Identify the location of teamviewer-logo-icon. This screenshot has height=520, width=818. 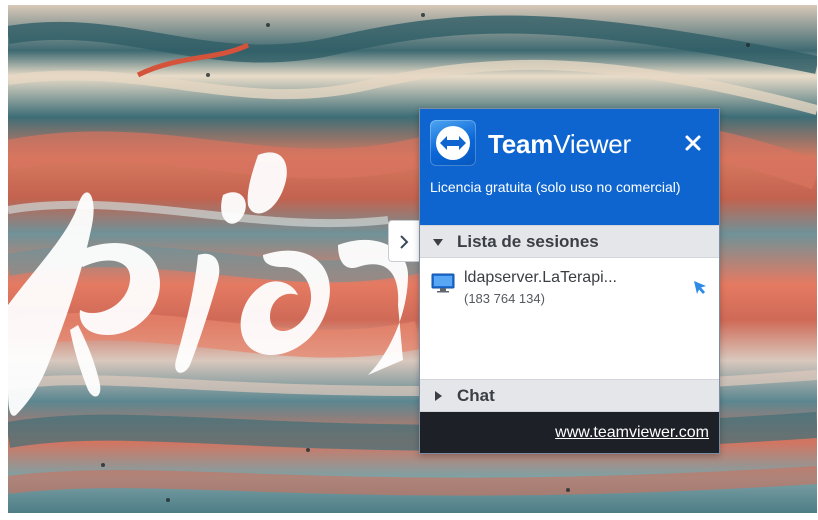
(453, 143).